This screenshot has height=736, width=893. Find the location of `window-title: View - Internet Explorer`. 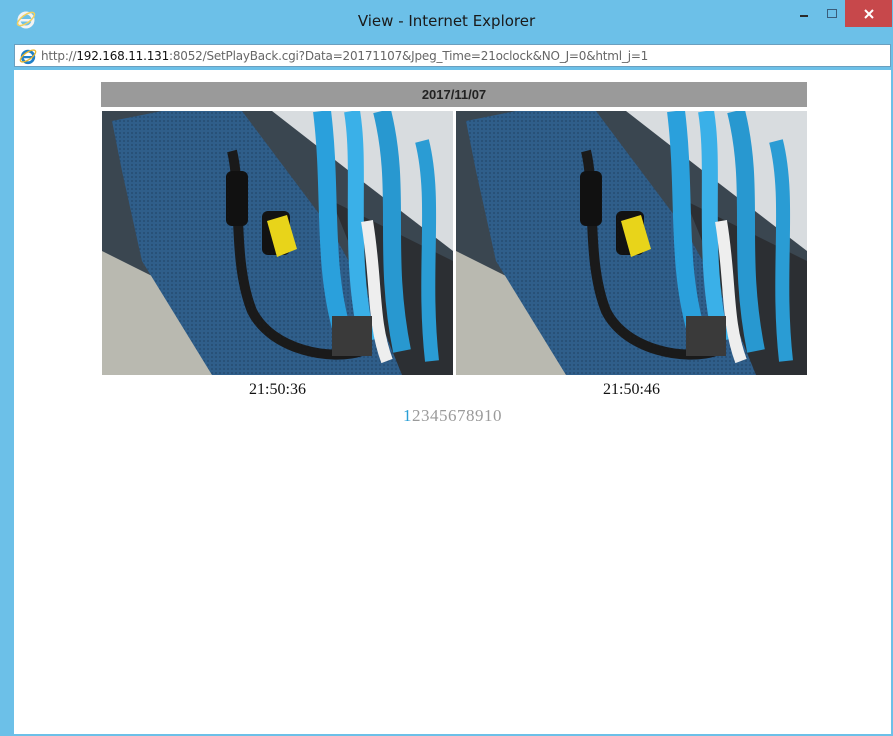

window-title: View - Internet Explorer is located at coordinates (446, 21).